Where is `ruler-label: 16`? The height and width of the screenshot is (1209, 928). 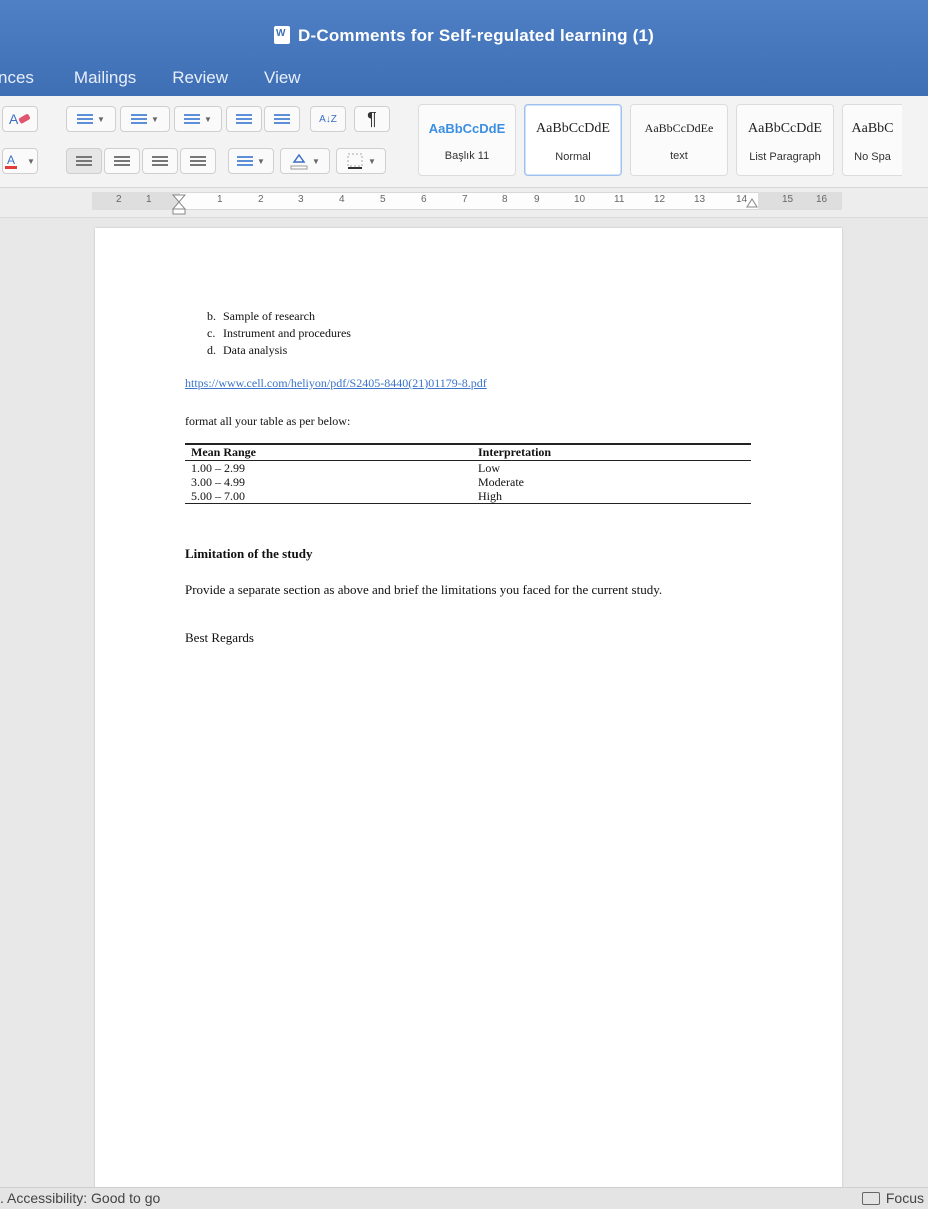
ruler-label: 16 is located at coordinates (822, 199).